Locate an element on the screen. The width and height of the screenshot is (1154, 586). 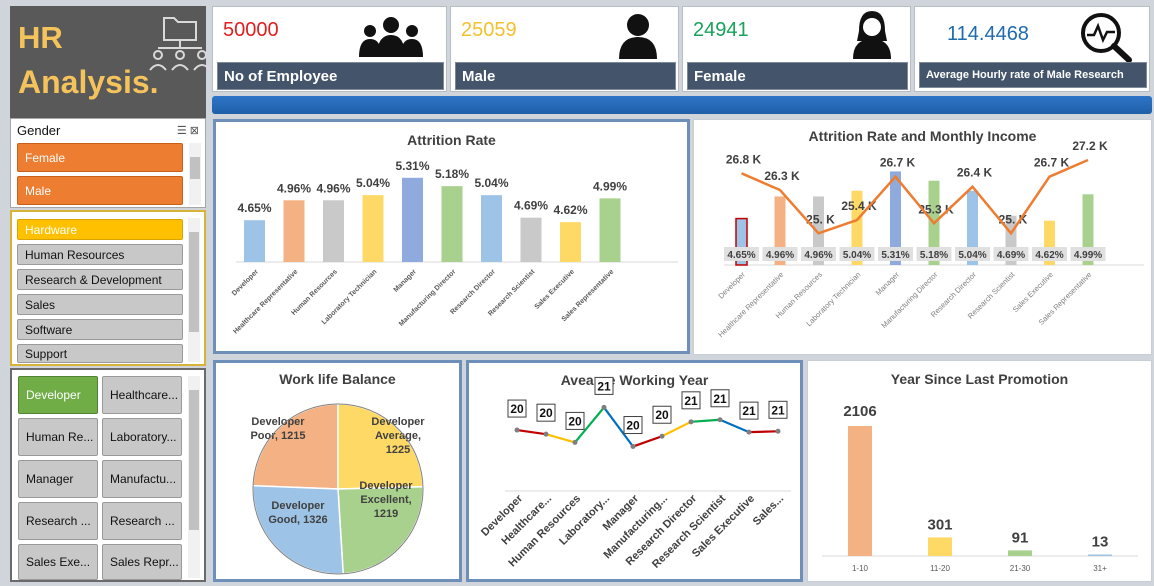
header-band is located at coordinates (682, 105).